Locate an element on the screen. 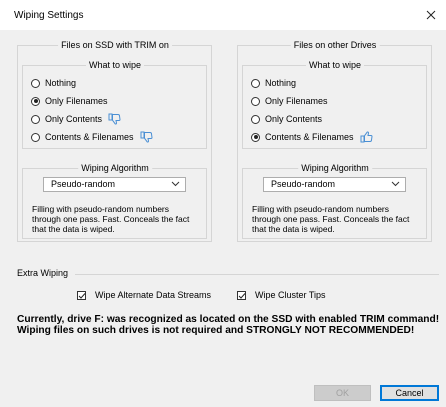 Image resolution: width=446 pixels, height=407 pixels. other-panel-title: Files on other Drives is located at coordinates (335, 45).